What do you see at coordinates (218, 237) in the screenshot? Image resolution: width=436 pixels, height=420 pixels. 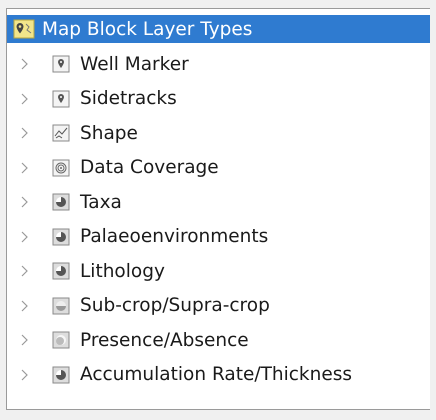 I see `tree-item: Palaeoenvironments` at bounding box center [218, 237].